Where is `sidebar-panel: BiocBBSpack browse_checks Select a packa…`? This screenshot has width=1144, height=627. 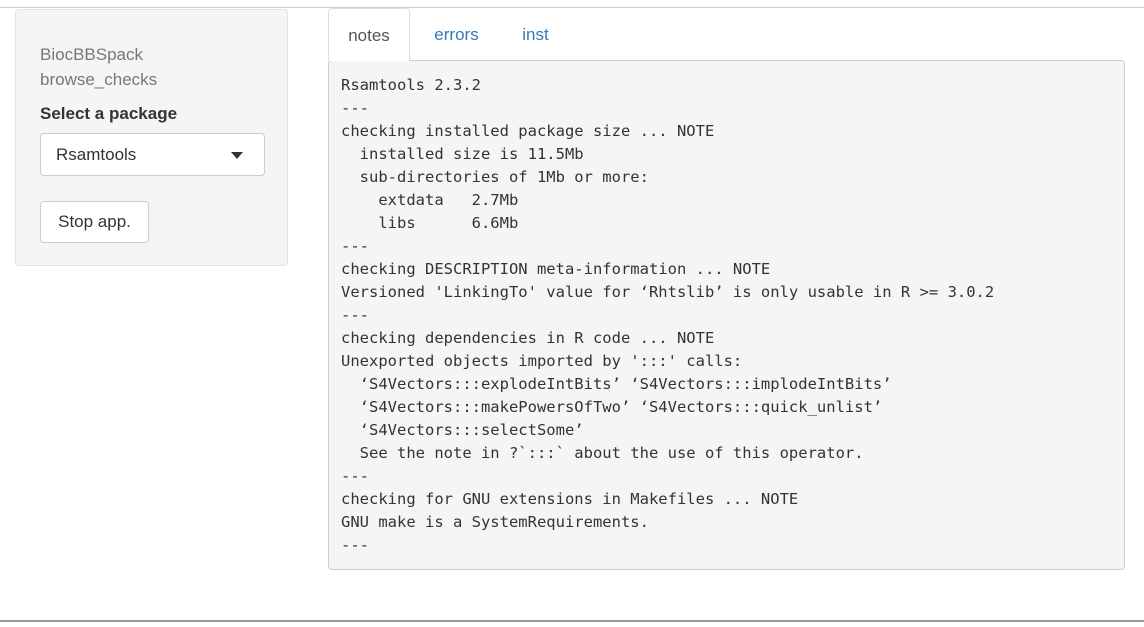 sidebar-panel: BiocBBSpack browse_checks Select a packa… is located at coordinates (151, 137).